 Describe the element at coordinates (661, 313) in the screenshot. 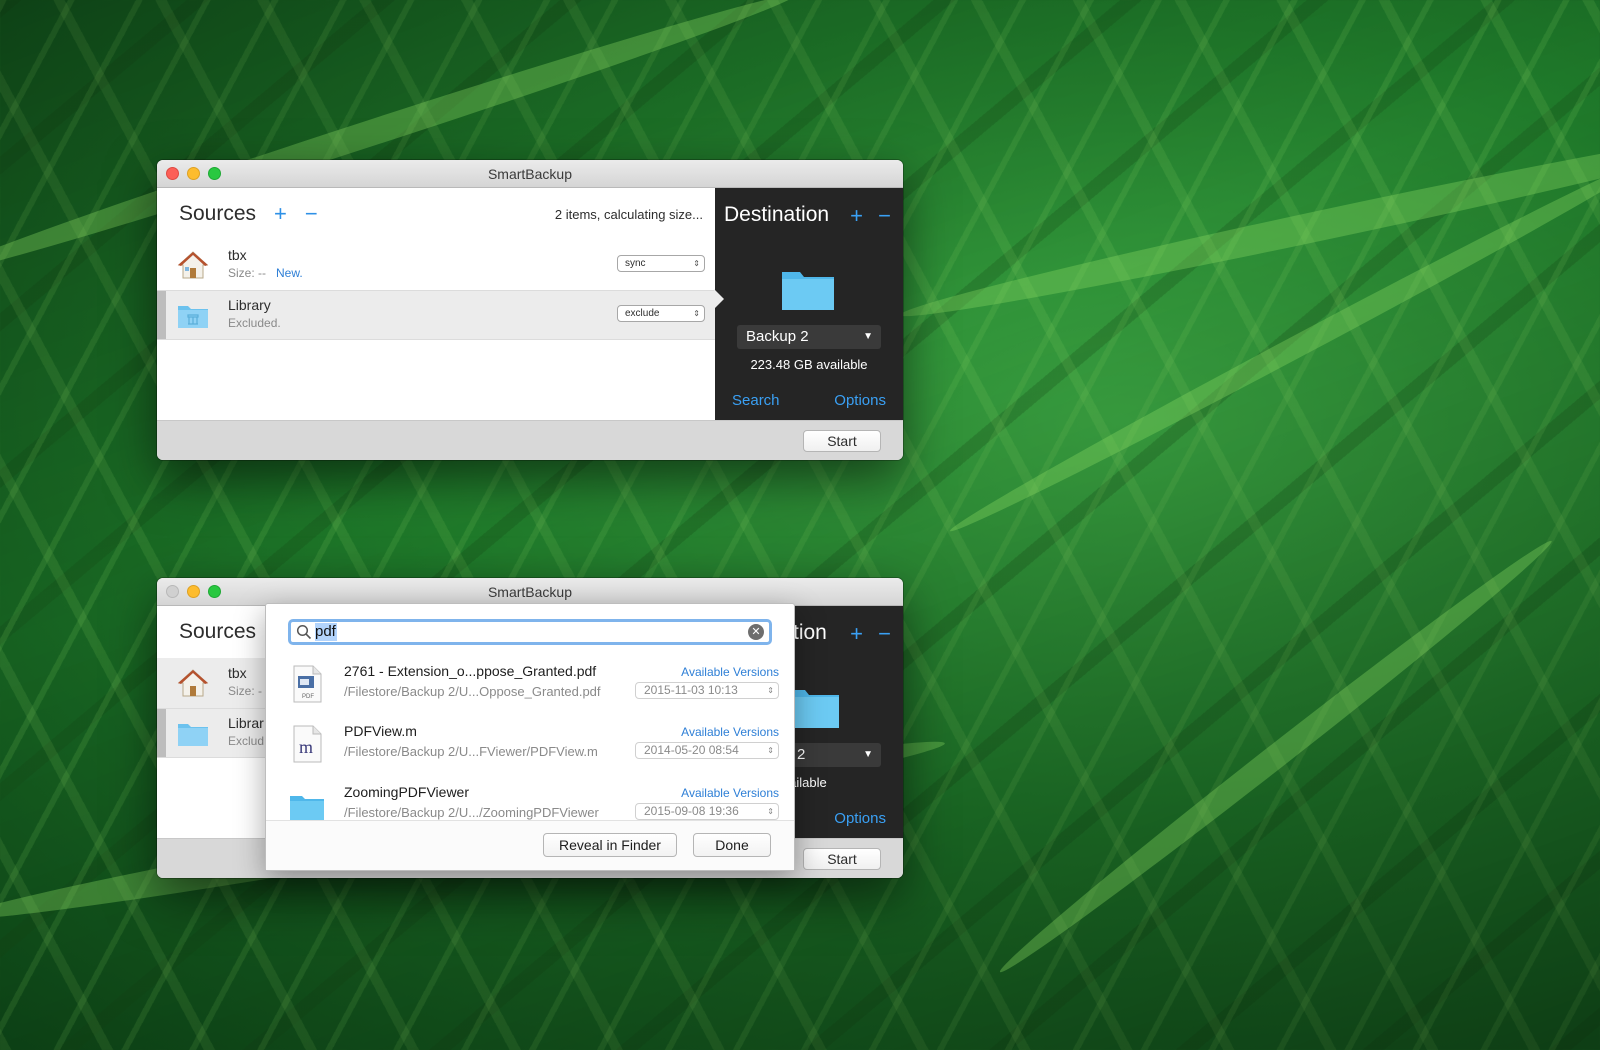

I see `mode-select: exclude ⇕` at that location.